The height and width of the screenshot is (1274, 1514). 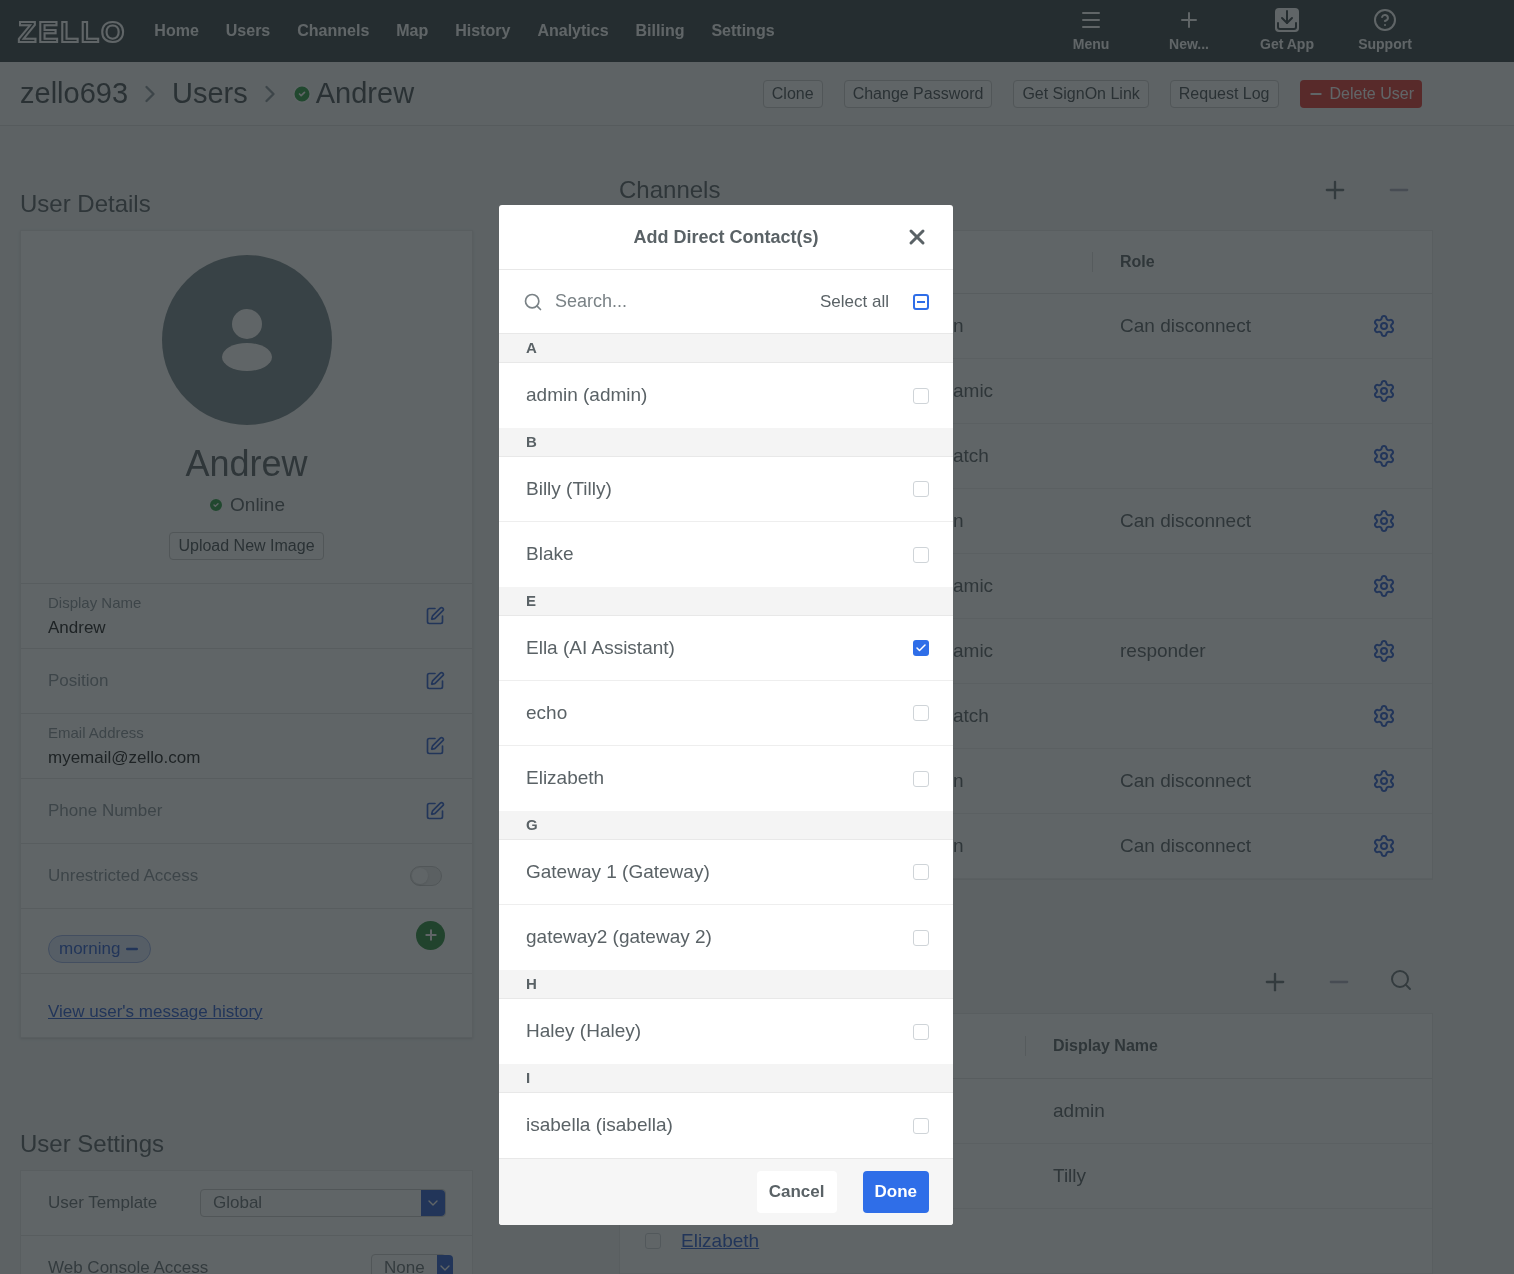 What do you see at coordinates (77, 627) in the screenshot?
I see `field-value: Andrew` at bounding box center [77, 627].